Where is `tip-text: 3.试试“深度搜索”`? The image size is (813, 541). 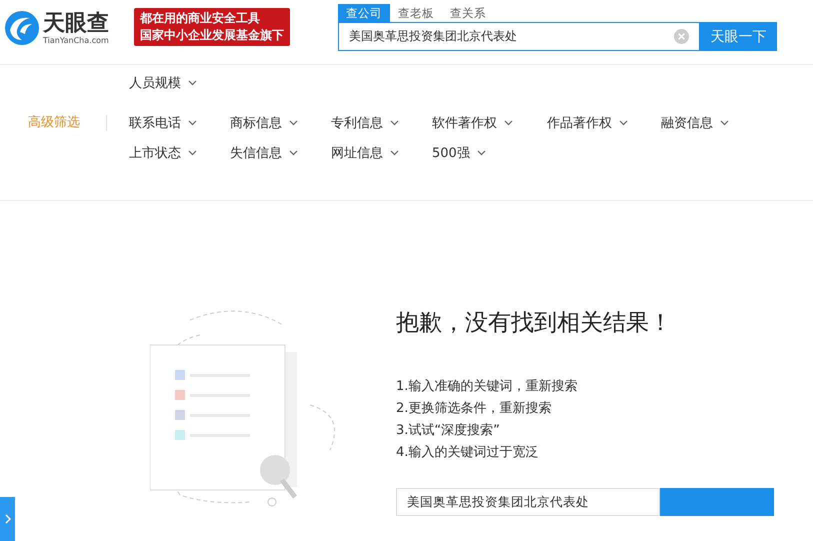
tip-text: 3.试试“深度搜索” is located at coordinates (448, 431).